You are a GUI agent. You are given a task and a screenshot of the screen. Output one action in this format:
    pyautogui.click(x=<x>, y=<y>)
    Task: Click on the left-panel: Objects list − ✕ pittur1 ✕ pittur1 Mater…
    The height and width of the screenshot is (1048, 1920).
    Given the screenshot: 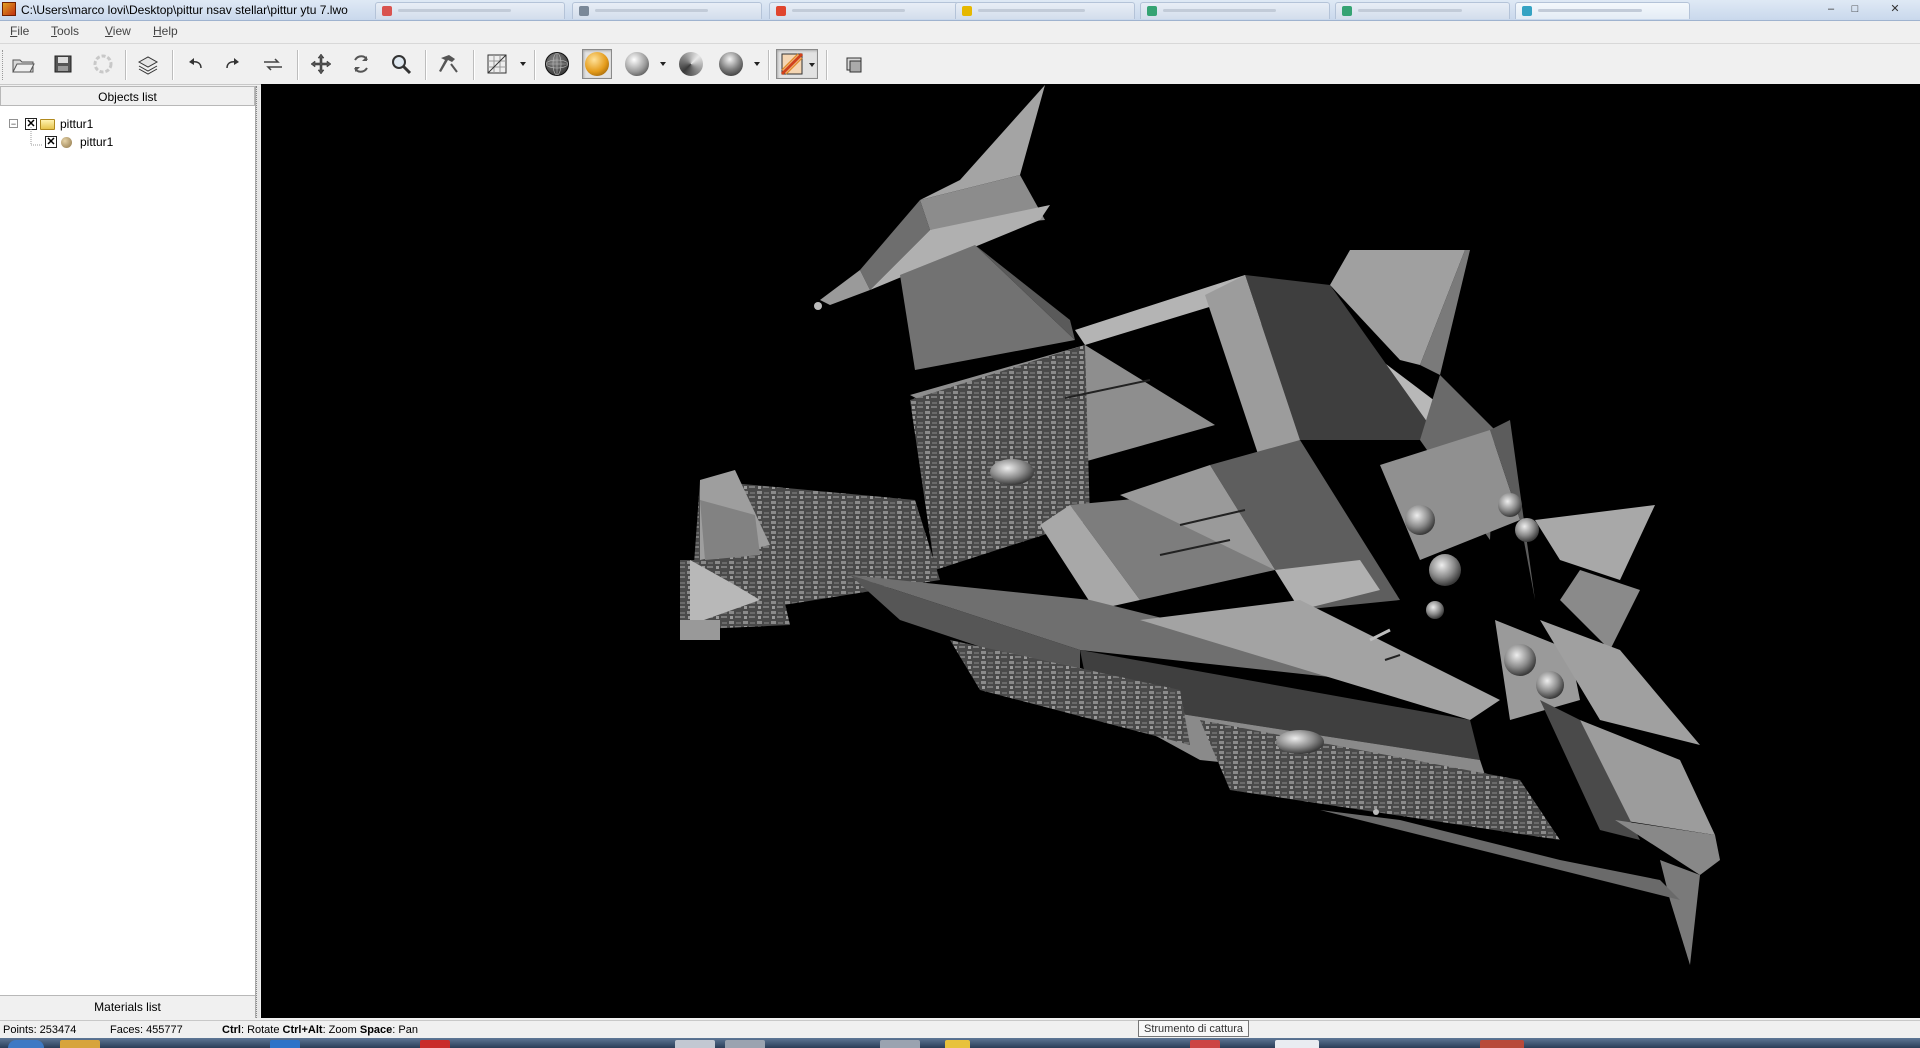 What is the action you would take?
    pyautogui.click(x=128, y=552)
    